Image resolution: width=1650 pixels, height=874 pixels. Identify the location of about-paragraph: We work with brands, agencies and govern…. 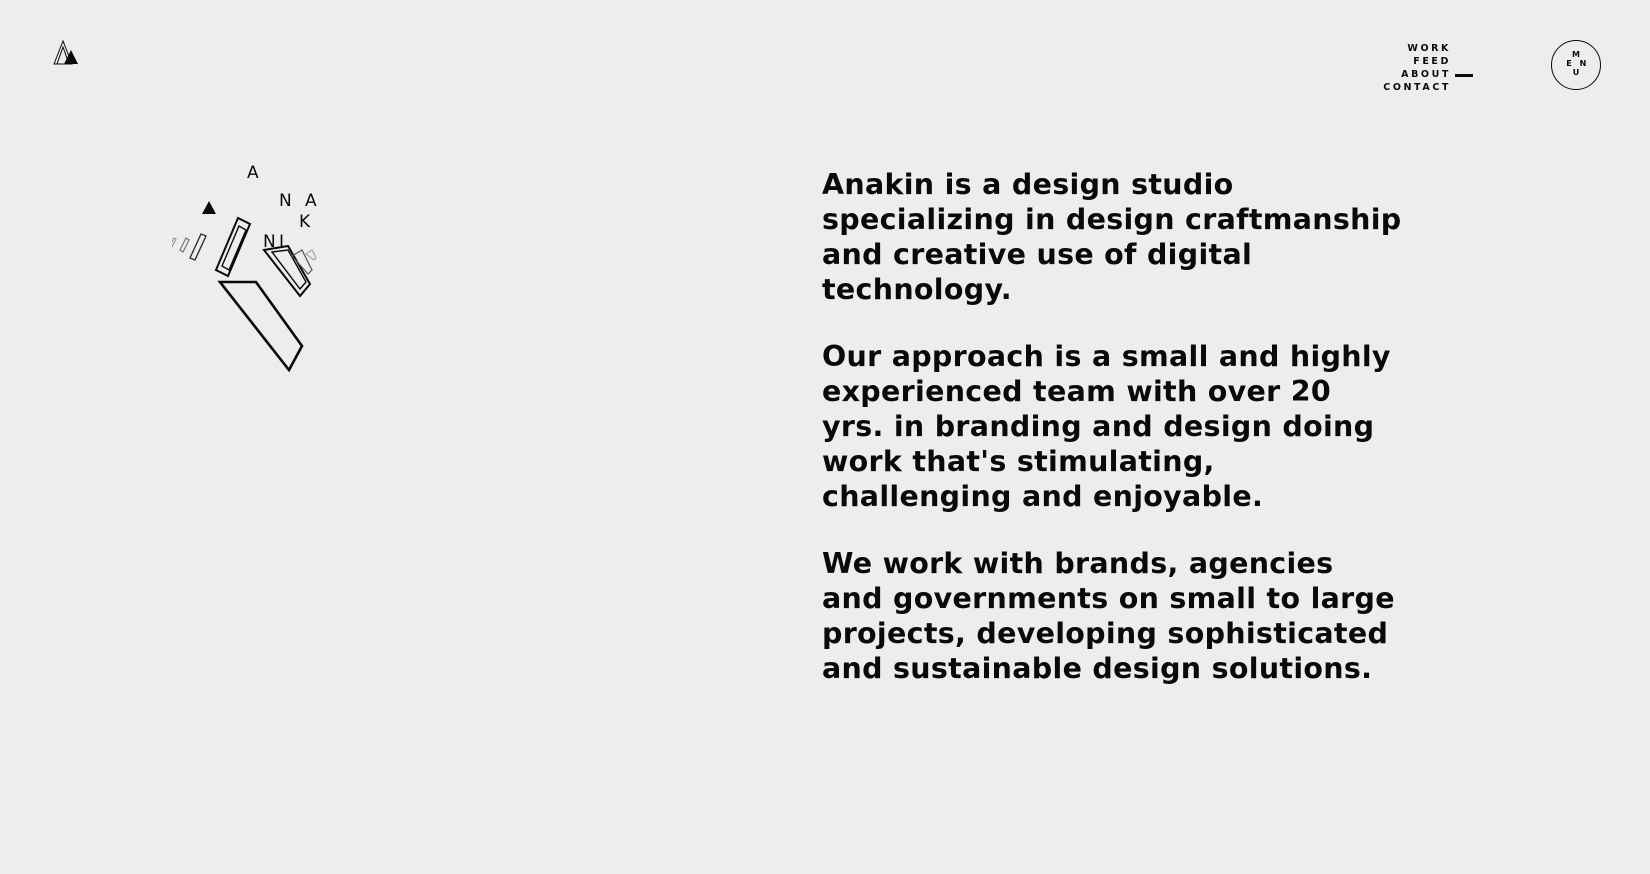
(1108, 616).